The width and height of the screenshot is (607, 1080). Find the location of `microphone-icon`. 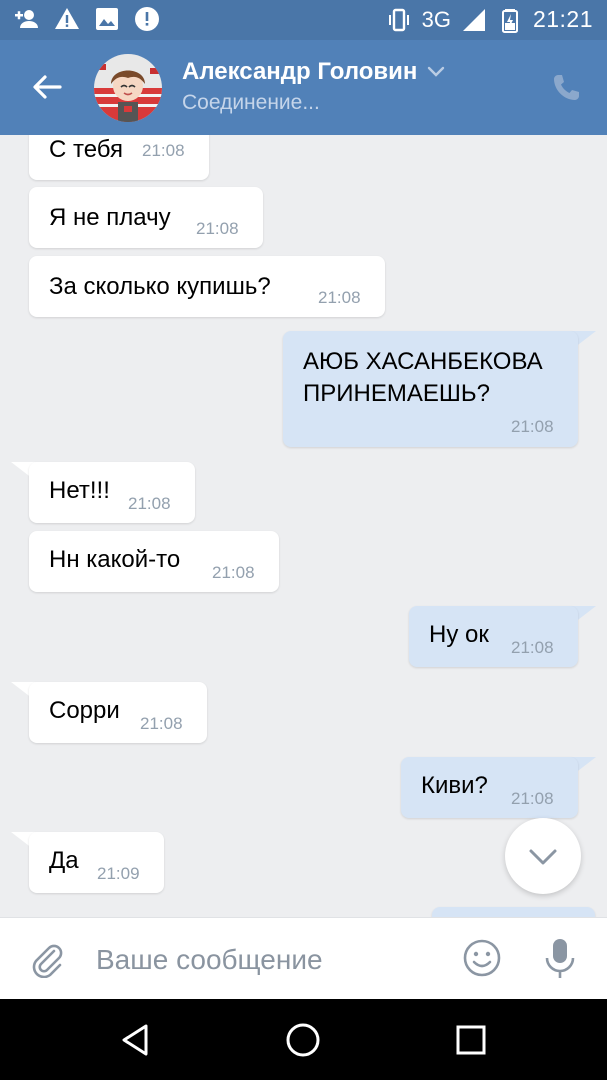

microphone-icon is located at coordinates (560, 958).